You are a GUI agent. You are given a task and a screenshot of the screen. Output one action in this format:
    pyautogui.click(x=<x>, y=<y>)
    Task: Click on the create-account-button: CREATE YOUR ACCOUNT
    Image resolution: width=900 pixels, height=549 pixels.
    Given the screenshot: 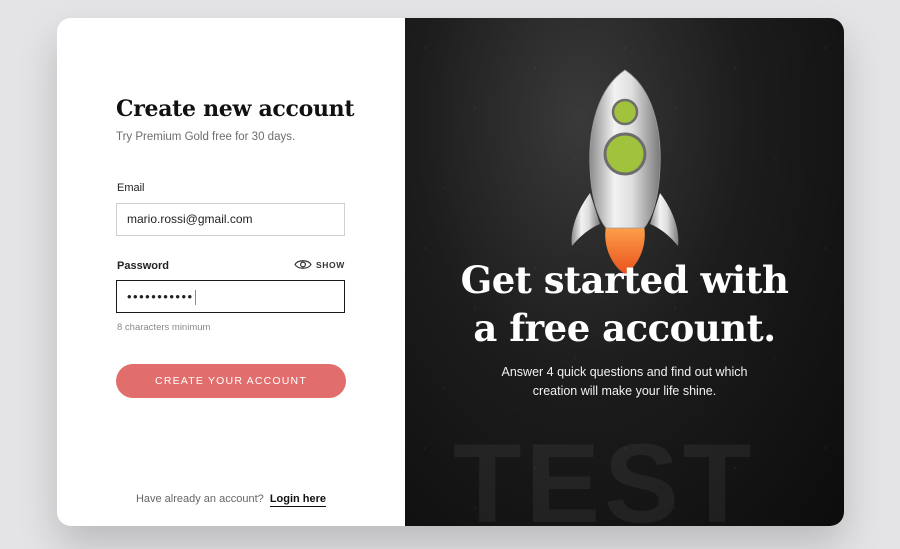 What is the action you would take?
    pyautogui.click(x=231, y=381)
    